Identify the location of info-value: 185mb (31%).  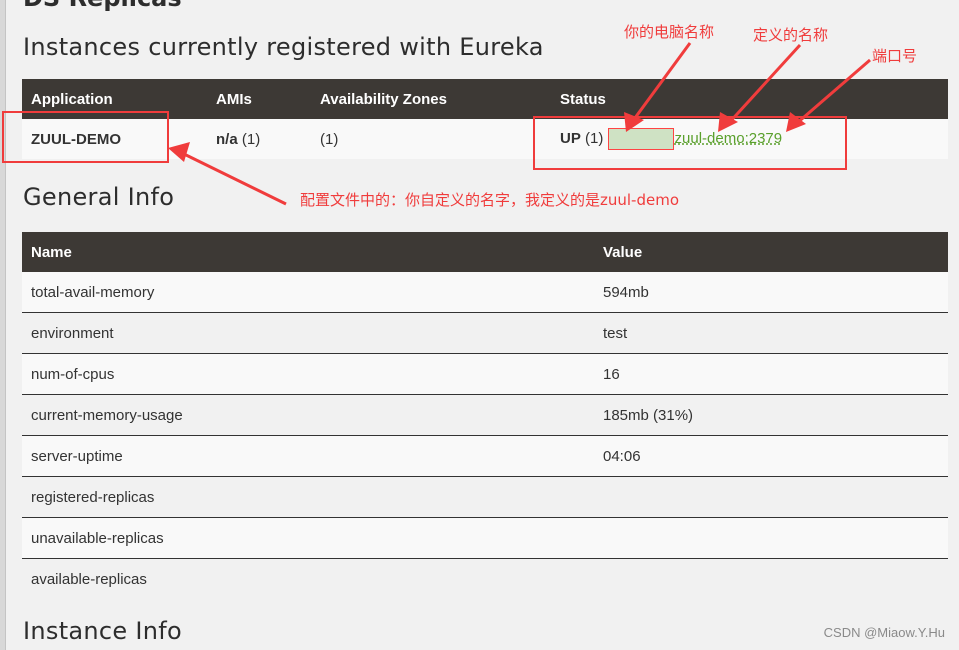
(648, 415).